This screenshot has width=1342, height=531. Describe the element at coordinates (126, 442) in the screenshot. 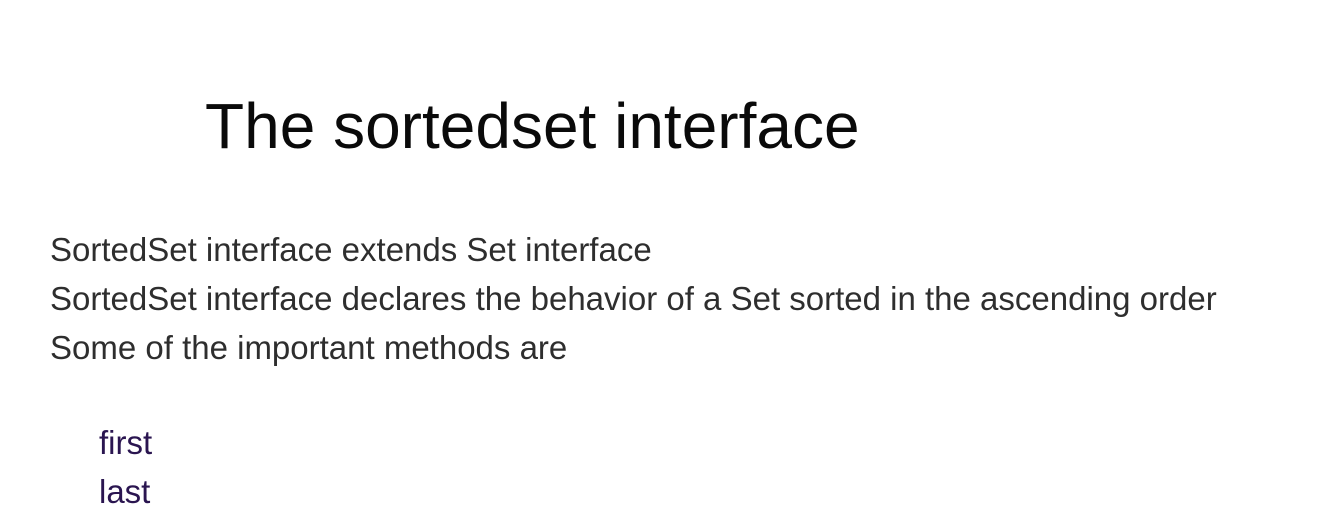

I see `method-item-first: first` at that location.